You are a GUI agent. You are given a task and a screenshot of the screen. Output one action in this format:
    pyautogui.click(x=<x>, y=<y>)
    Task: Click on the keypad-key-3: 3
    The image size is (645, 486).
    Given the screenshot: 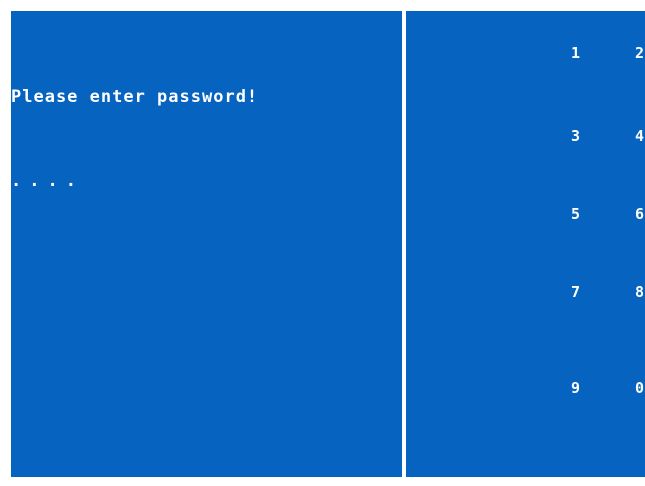 What is the action you would take?
    pyautogui.click(x=576, y=136)
    